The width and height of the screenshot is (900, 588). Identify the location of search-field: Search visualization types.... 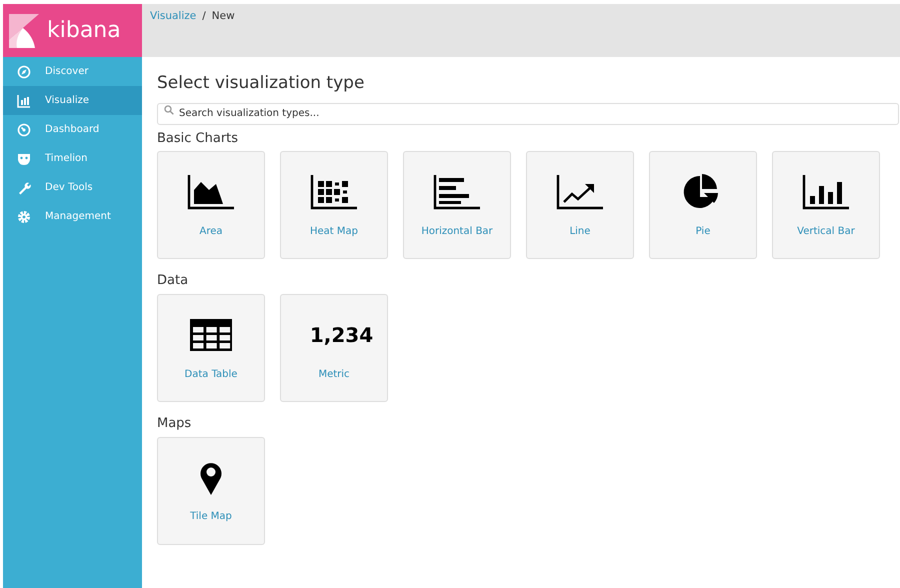
(528, 113).